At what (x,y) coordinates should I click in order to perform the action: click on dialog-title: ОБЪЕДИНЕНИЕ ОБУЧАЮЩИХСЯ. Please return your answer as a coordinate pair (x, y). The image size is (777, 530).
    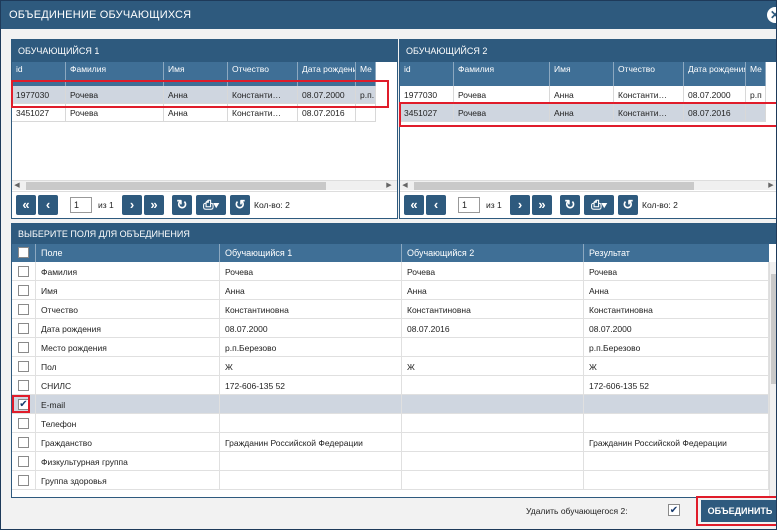
    Looking at the image, I should click on (100, 15).